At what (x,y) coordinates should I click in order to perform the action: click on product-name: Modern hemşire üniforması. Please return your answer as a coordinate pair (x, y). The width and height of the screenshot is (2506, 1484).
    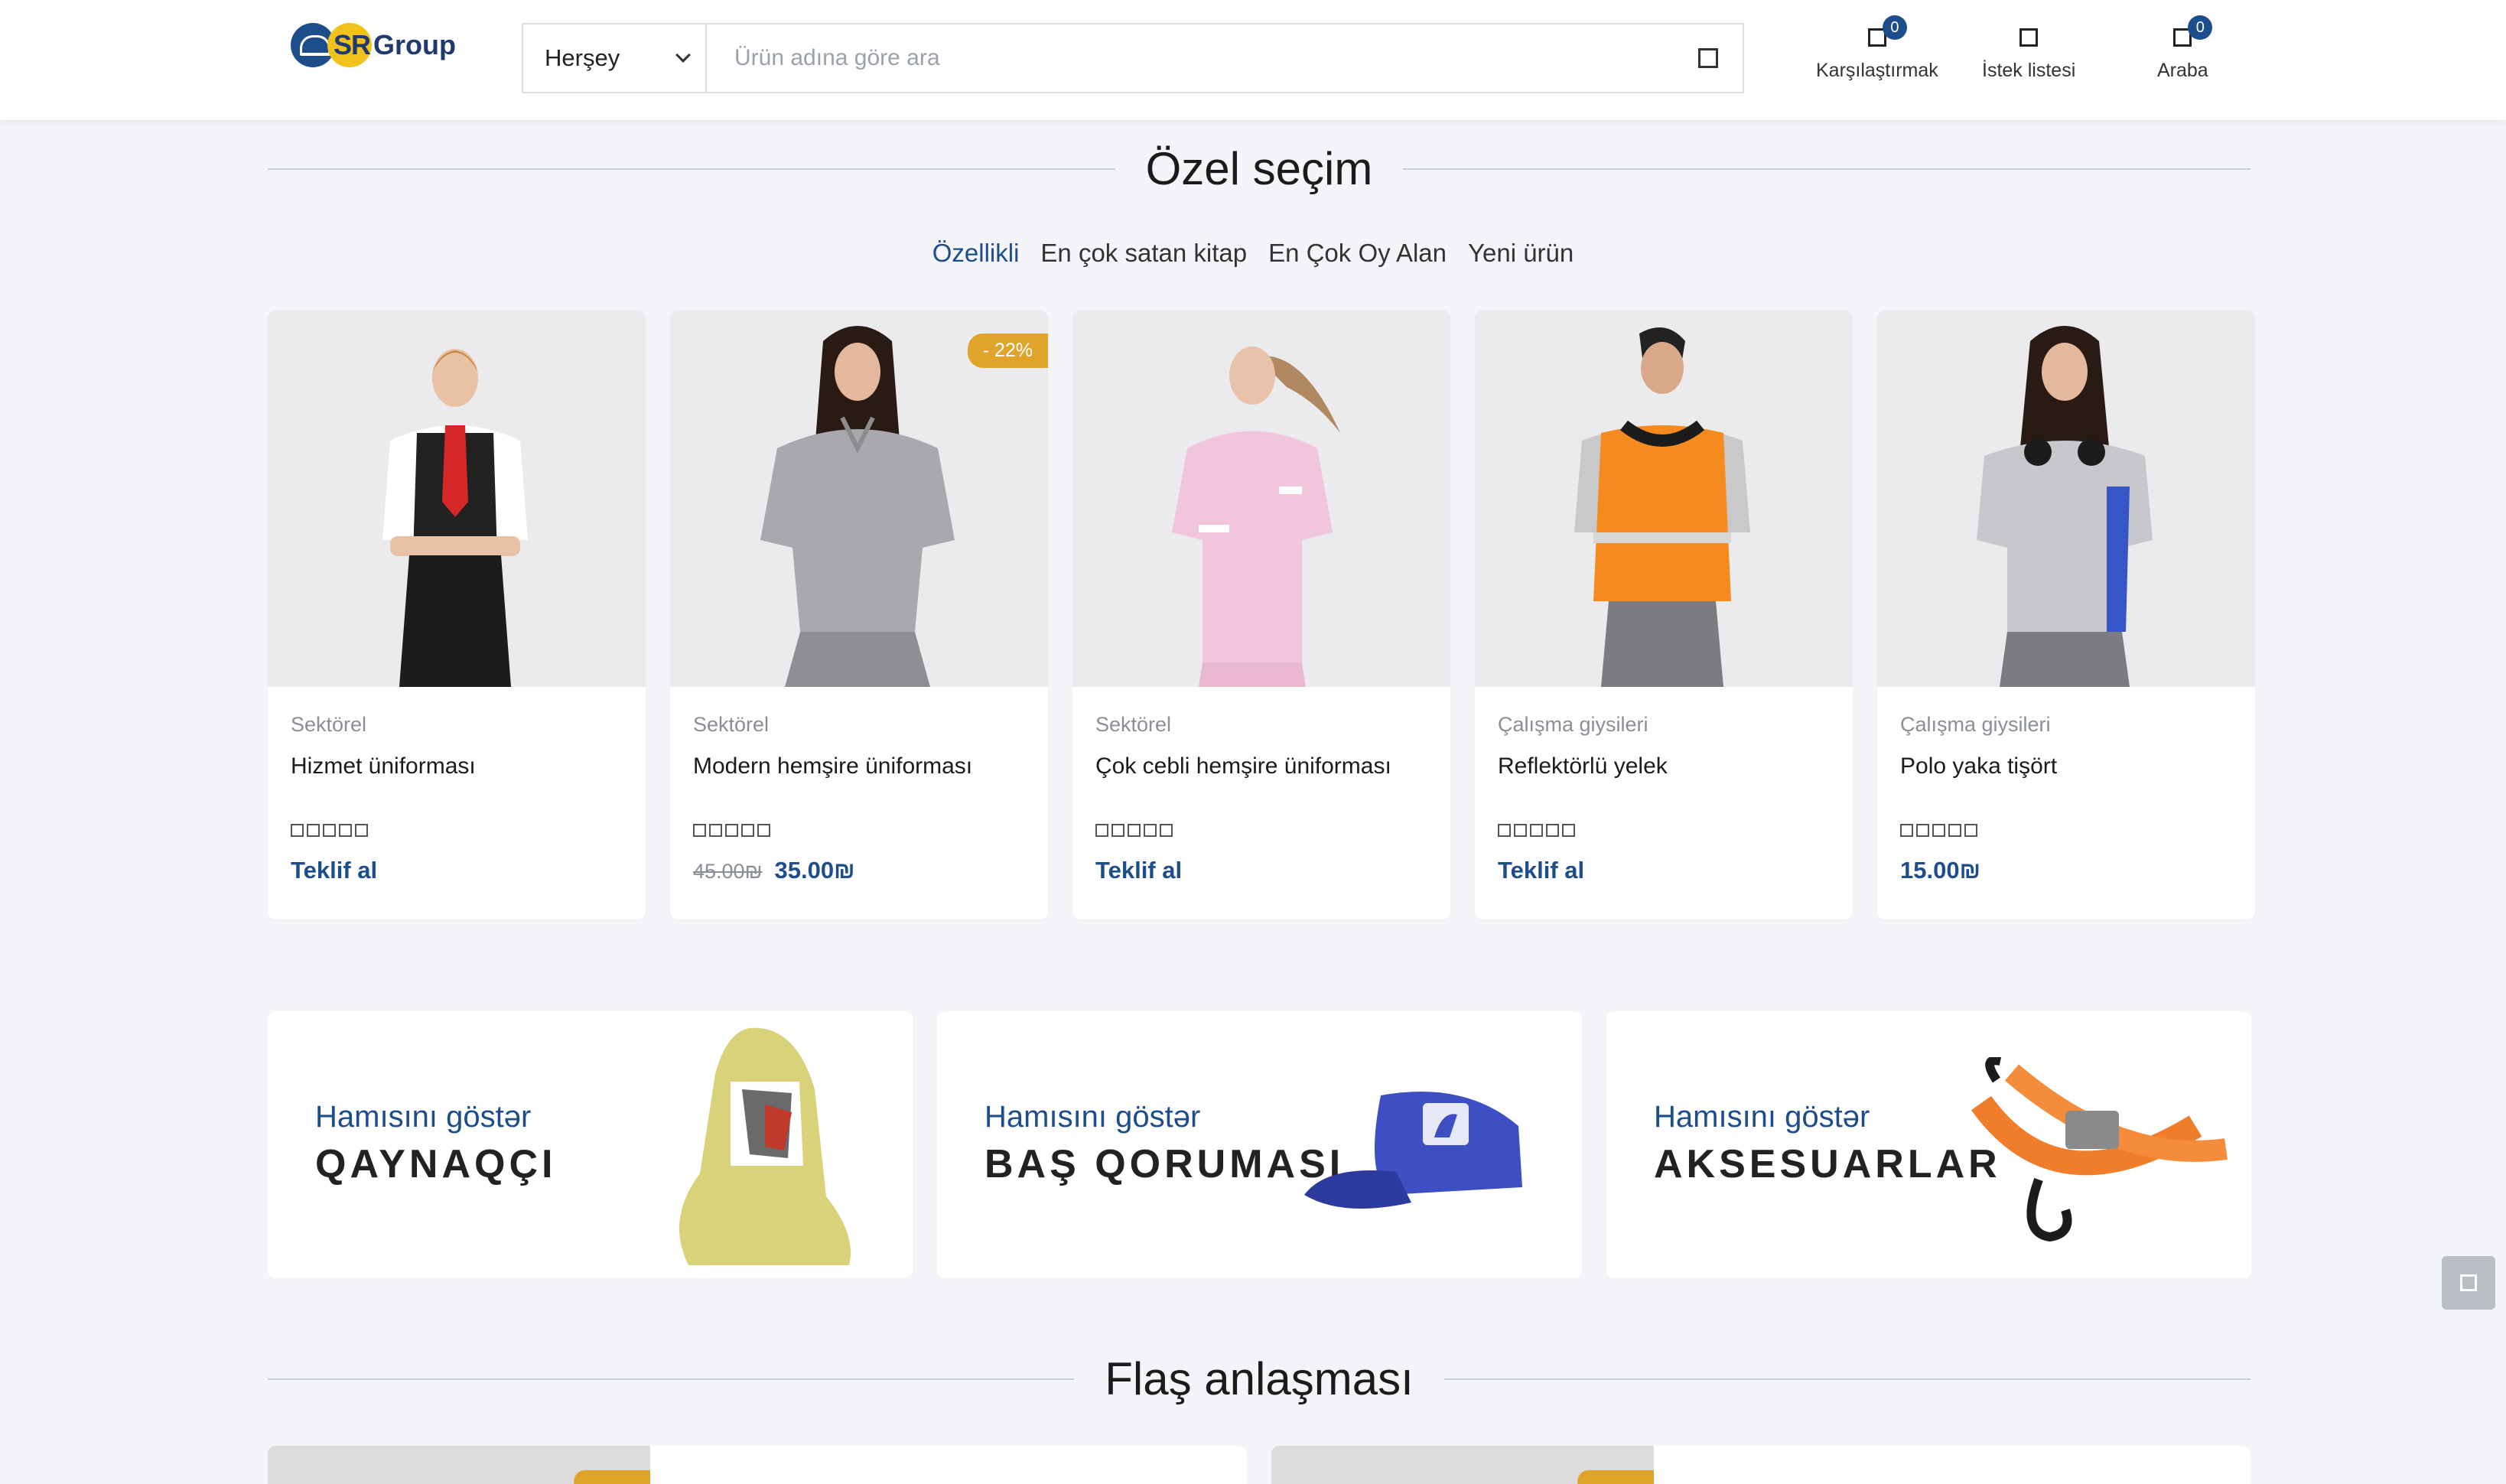
    Looking at the image, I should click on (859, 766).